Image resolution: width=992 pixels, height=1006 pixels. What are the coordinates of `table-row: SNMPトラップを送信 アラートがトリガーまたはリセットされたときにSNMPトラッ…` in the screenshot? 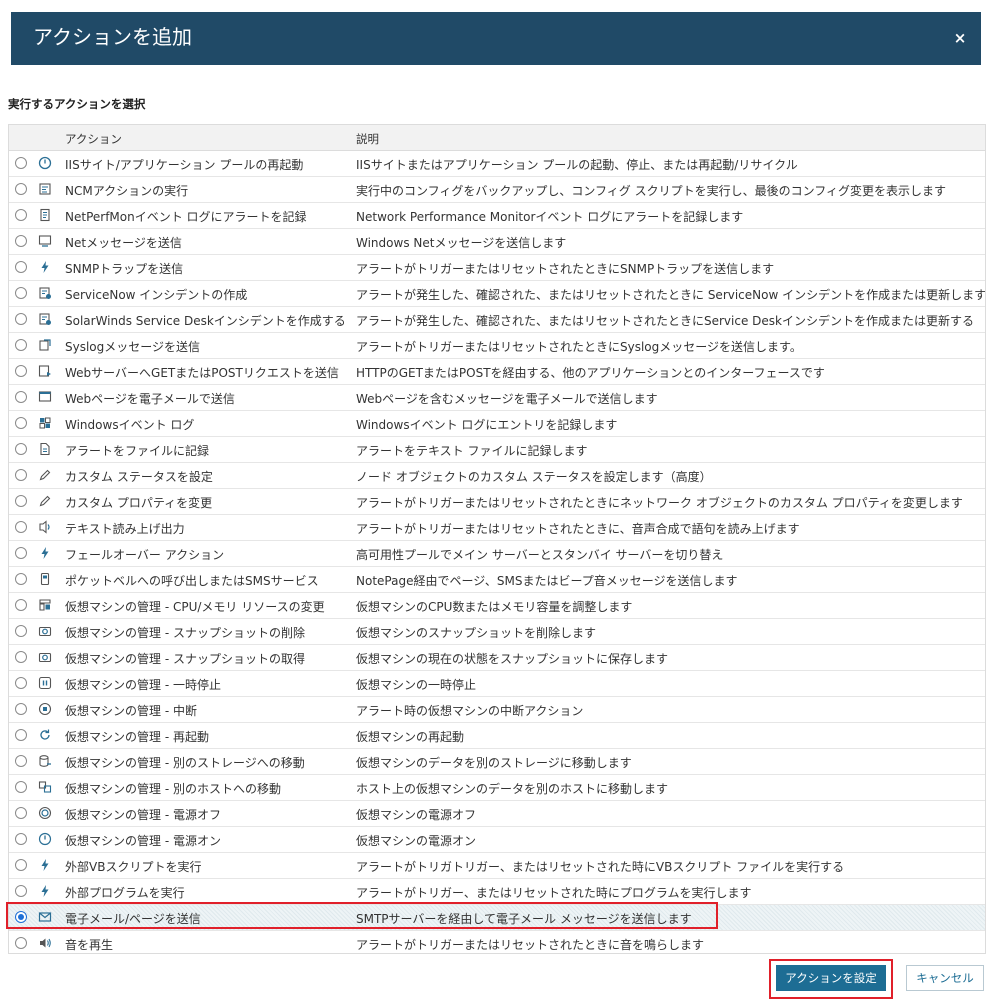 It's located at (497, 268).